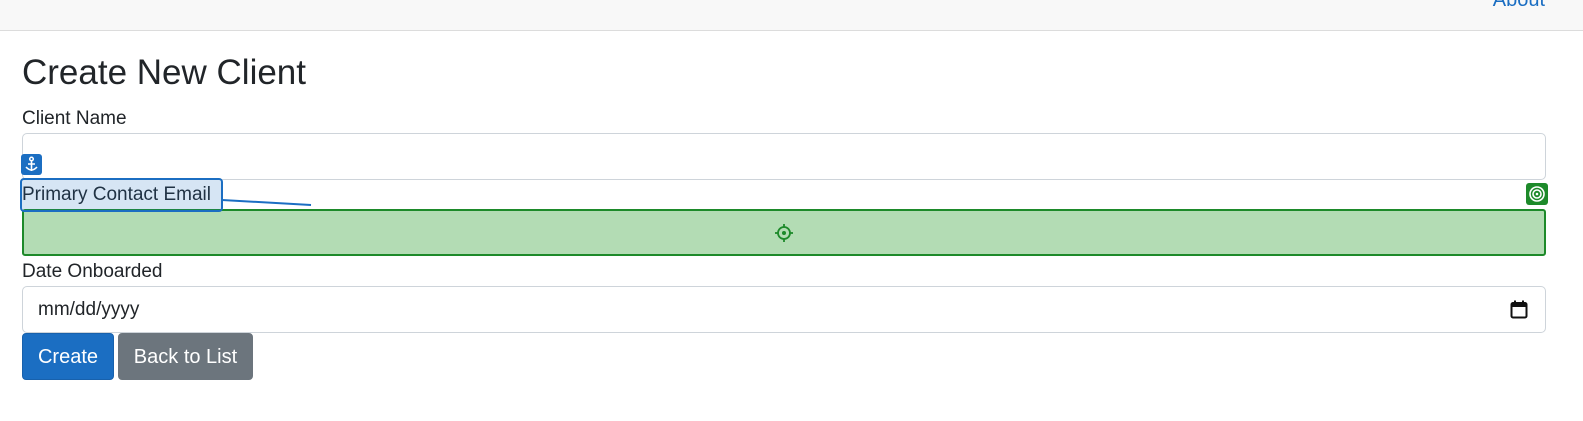 The image size is (1583, 421). Describe the element at coordinates (791, 15) in the screenshot. I see `top-navbar: About` at that location.